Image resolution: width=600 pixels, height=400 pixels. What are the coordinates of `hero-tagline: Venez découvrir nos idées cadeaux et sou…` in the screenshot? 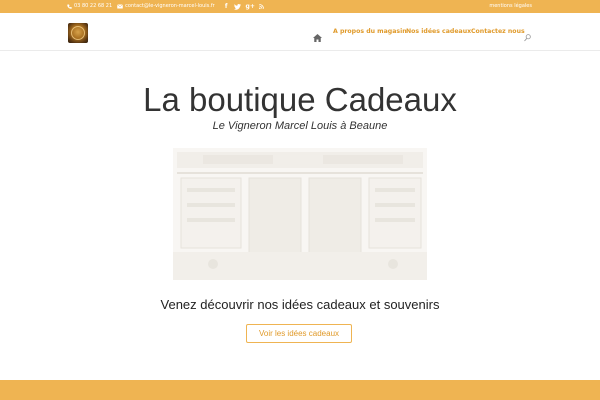 It's located at (300, 304).